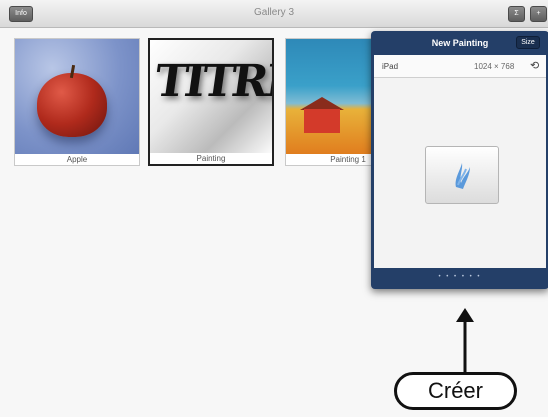  I want to click on device-label: iPad, so click(390, 66).